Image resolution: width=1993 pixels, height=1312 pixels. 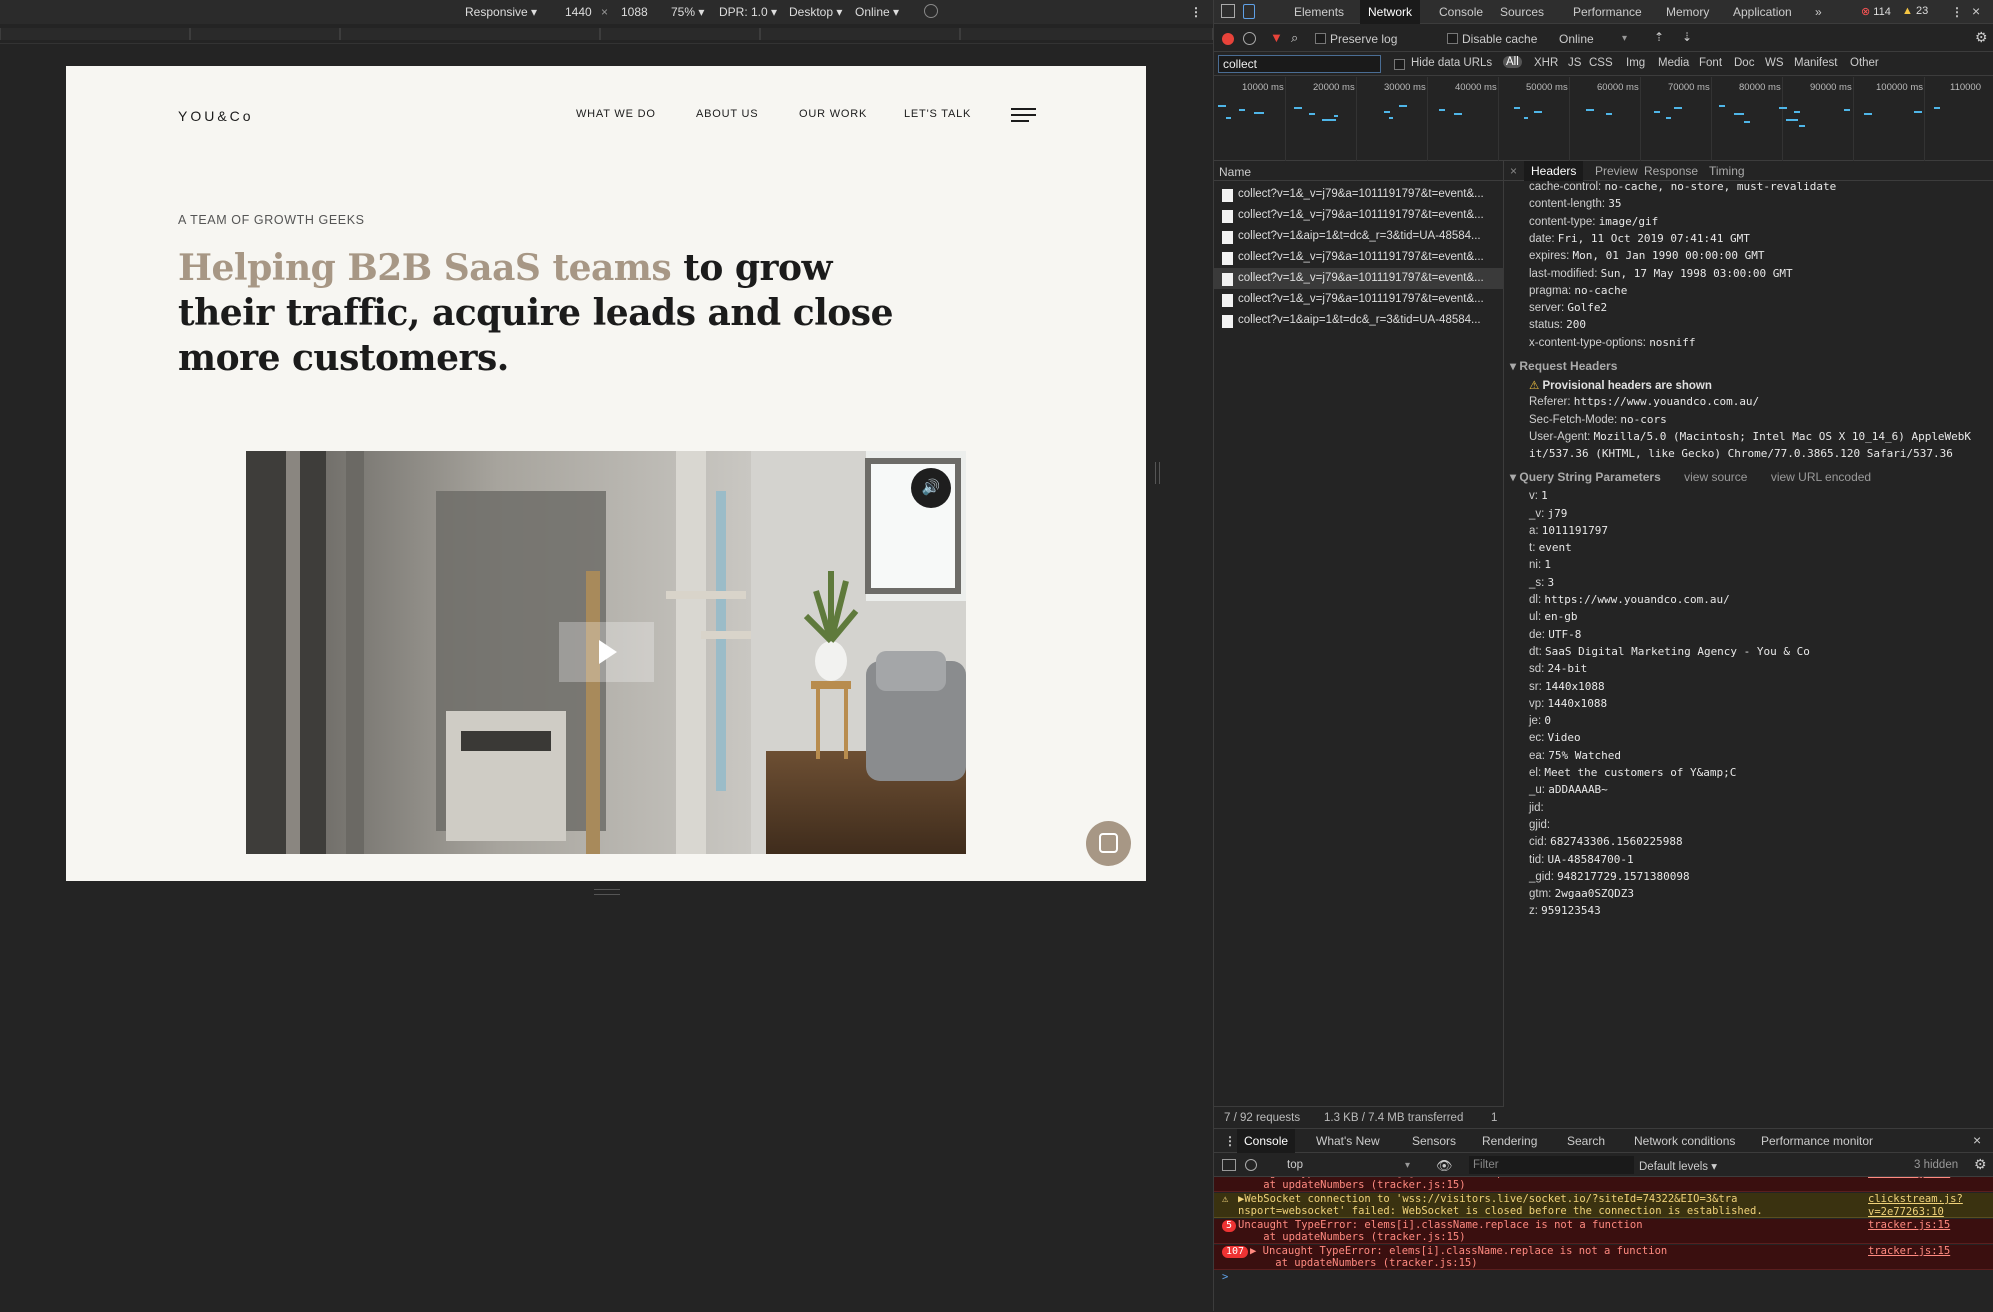 What do you see at coordinates (1678, 1166) in the screenshot?
I see `log-levels-select: Default levels ▾` at bounding box center [1678, 1166].